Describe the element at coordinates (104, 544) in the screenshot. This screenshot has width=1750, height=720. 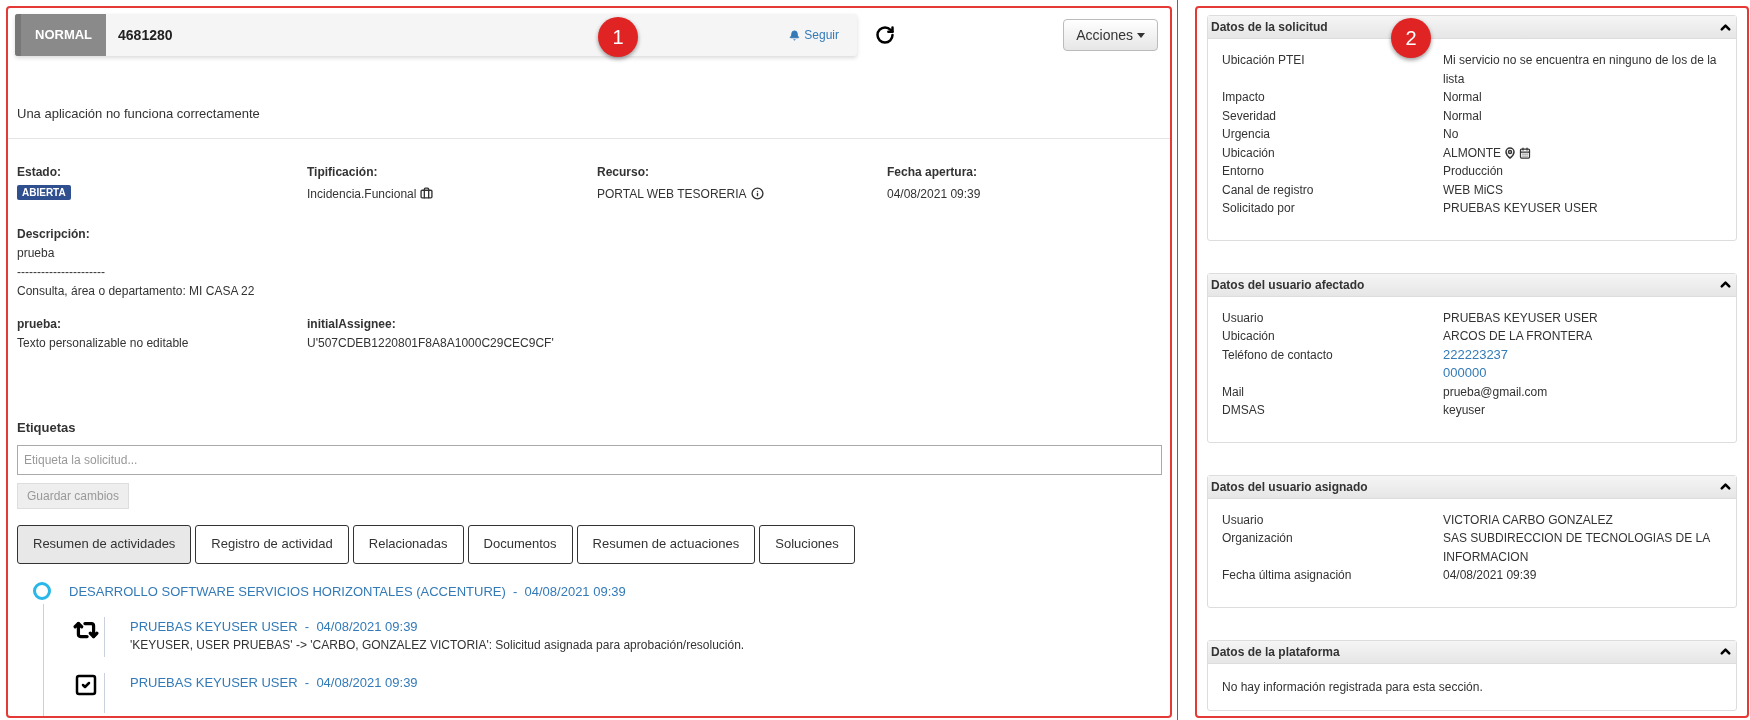
I see `tab: Resumen de actividades` at that location.